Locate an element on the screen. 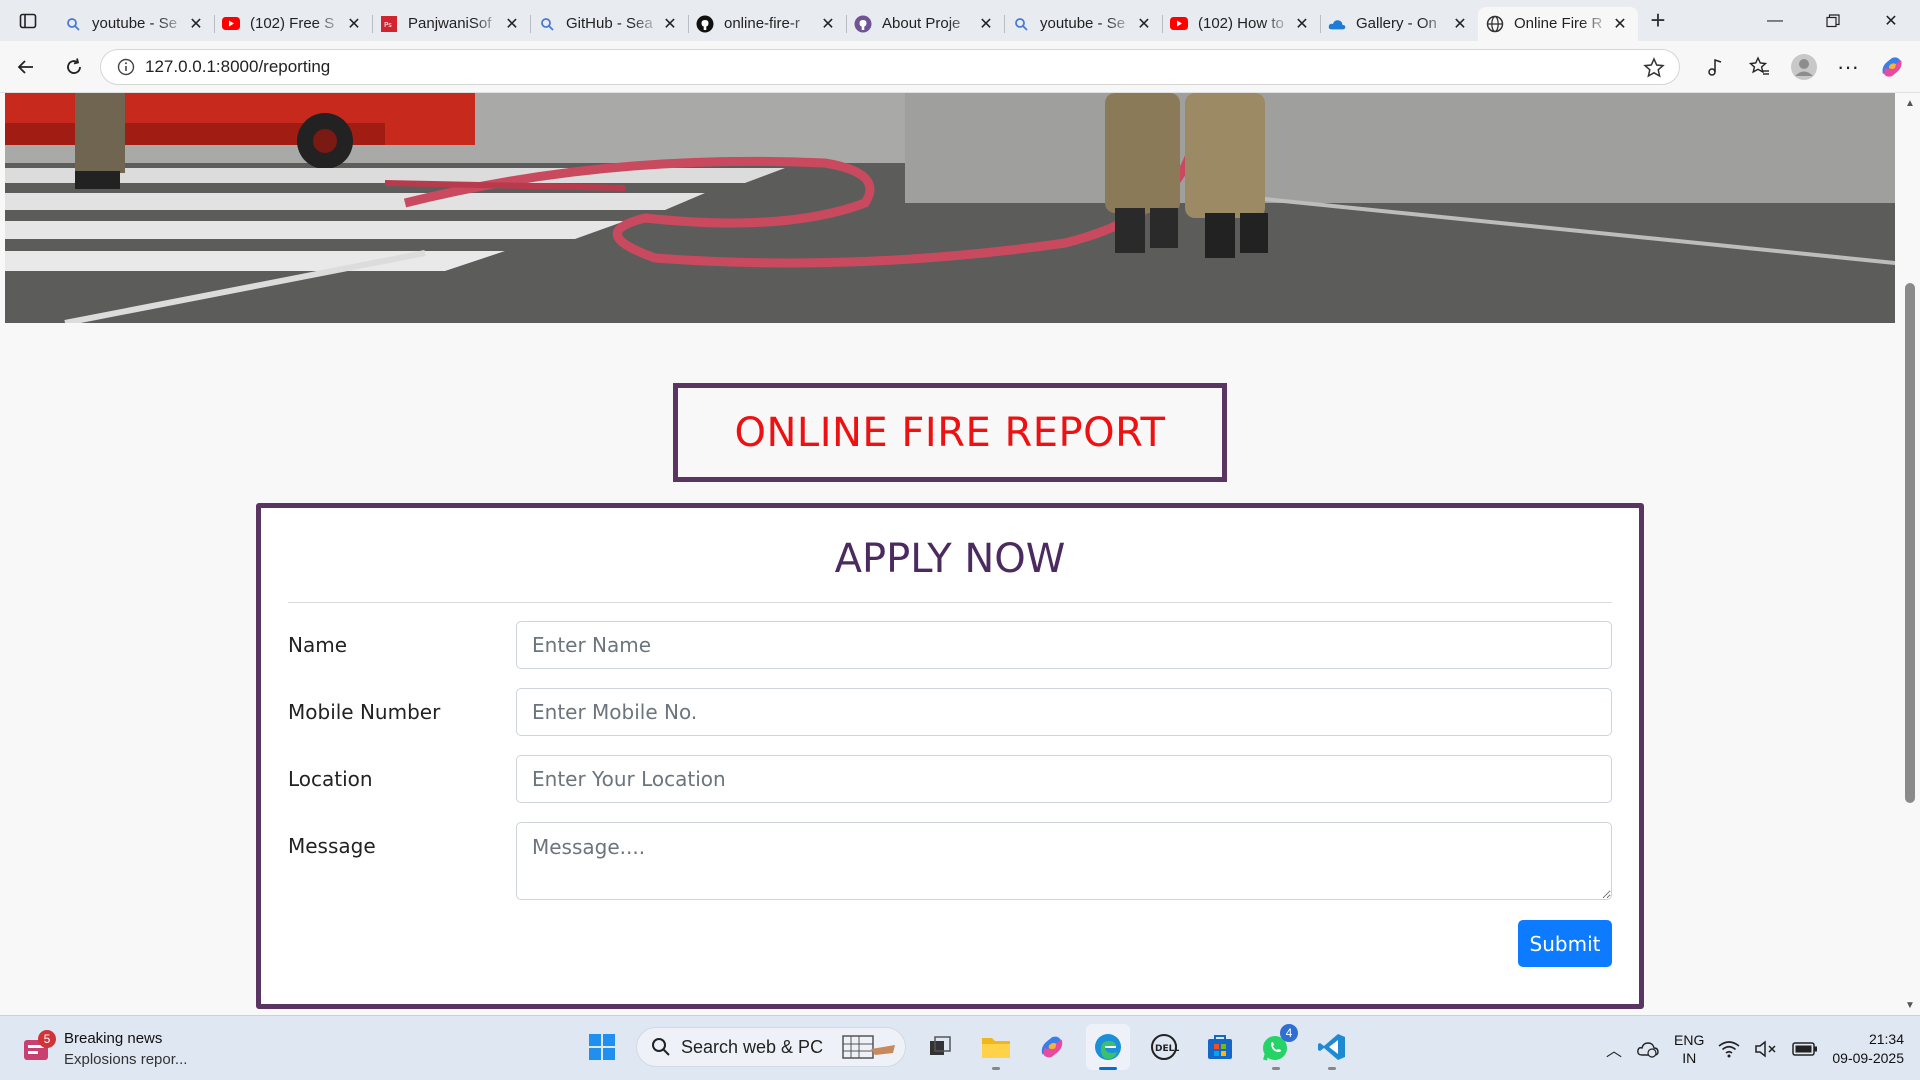 The image size is (1920, 1080). tab-9: Gallery - On ✕ is located at coordinates (1399, 24).